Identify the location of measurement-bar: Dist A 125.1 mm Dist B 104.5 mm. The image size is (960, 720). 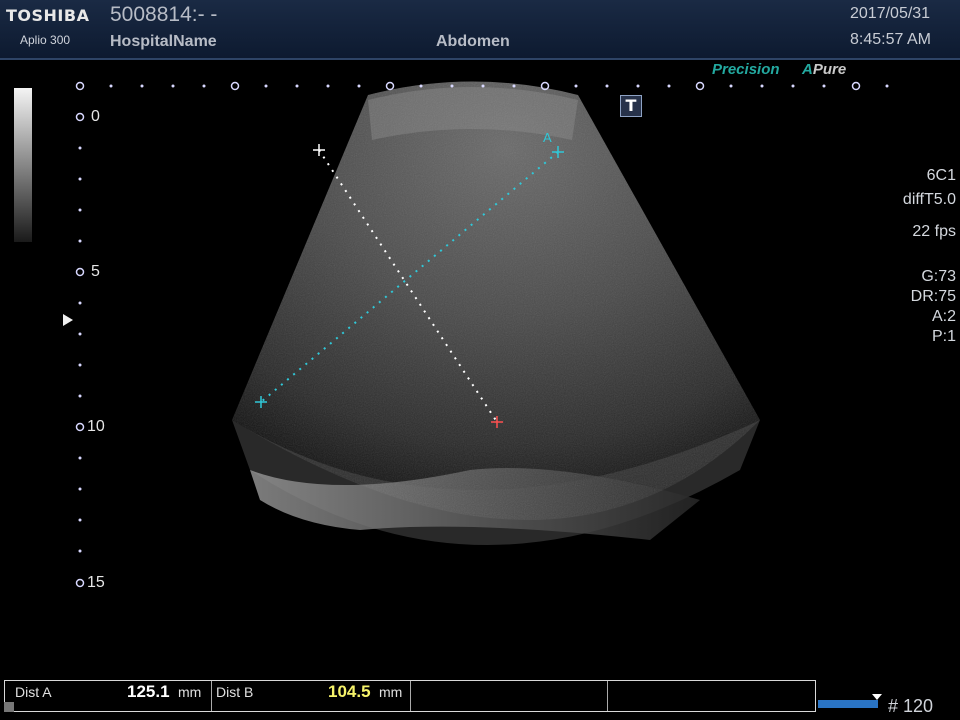
(410, 696).